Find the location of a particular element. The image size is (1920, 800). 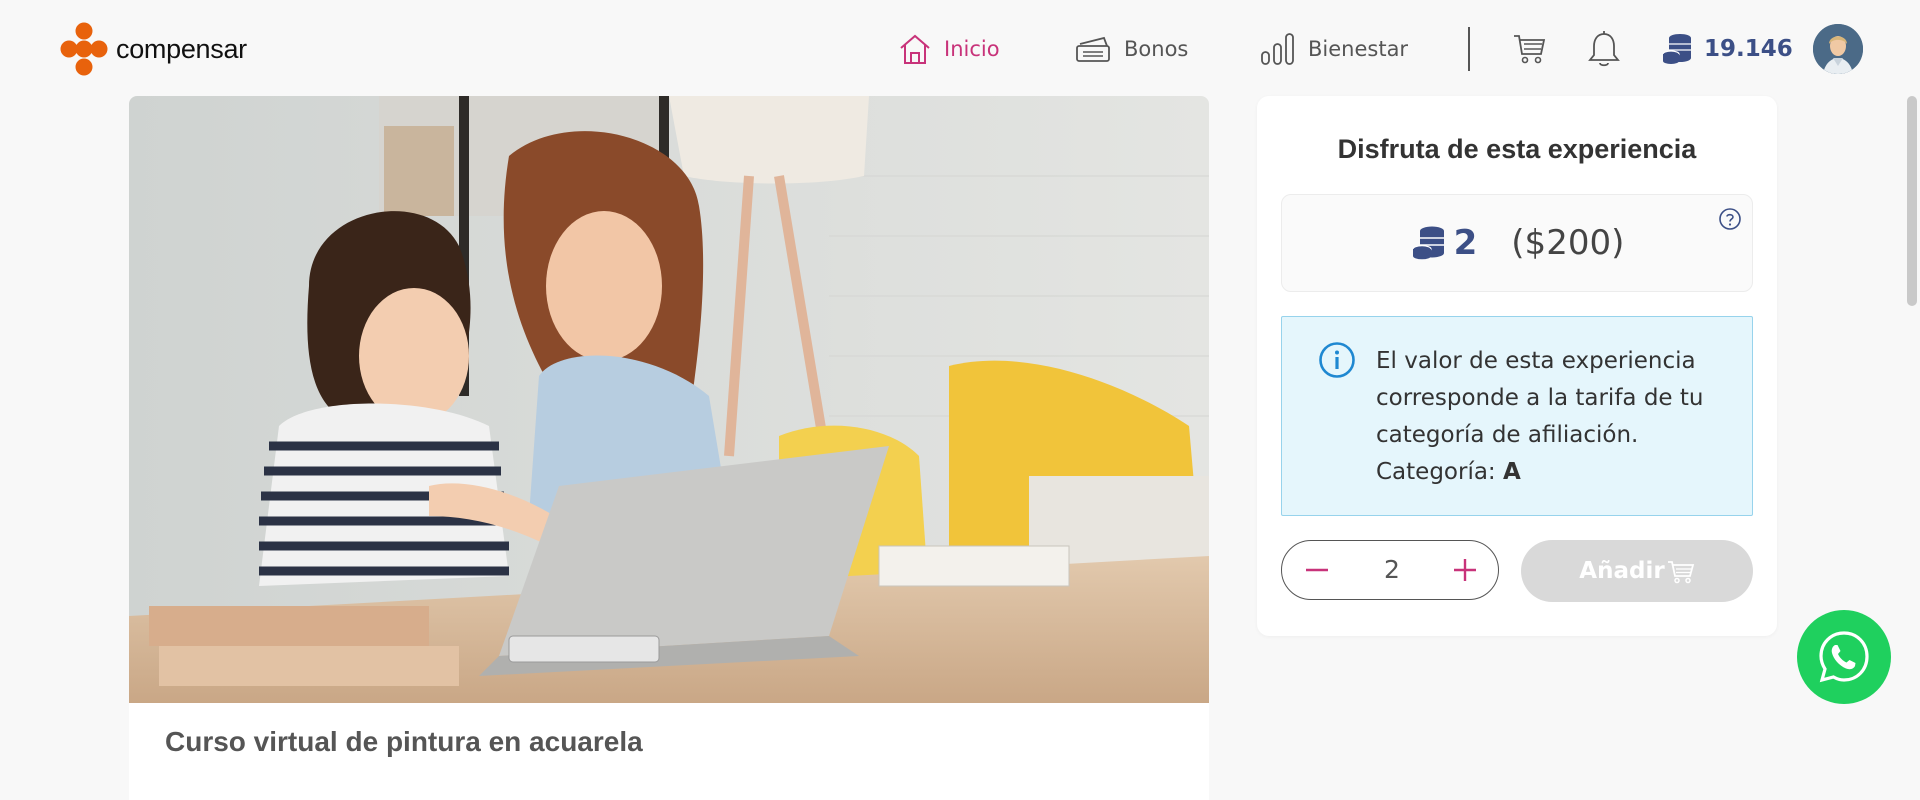

minus-icon is located at coordinates (1317, 570).